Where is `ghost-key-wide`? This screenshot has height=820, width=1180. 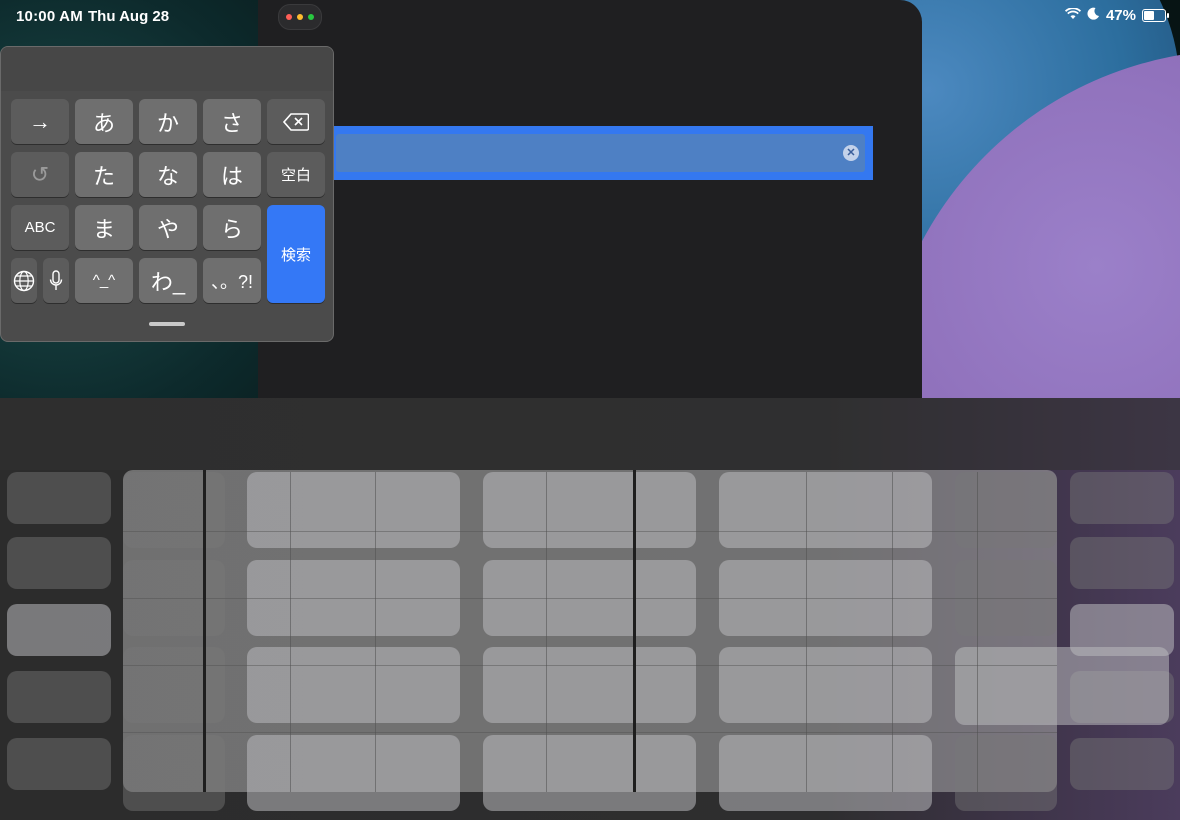
ghost-key-wide is located at coordinates (1062, 686).